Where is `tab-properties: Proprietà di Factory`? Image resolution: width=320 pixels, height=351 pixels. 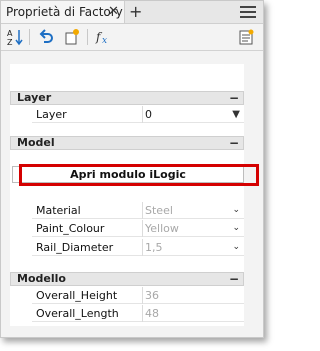 tab-properties: Proprietà di Factory is located at coordinates (63, 12).